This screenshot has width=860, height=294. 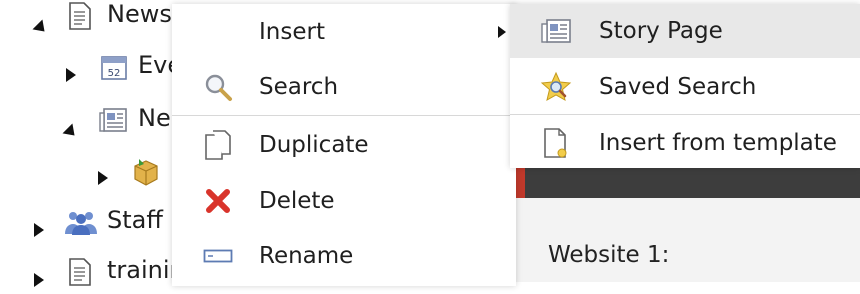 I want to click on submenu-item-label: Insert from template, so click(x=718, y=143).